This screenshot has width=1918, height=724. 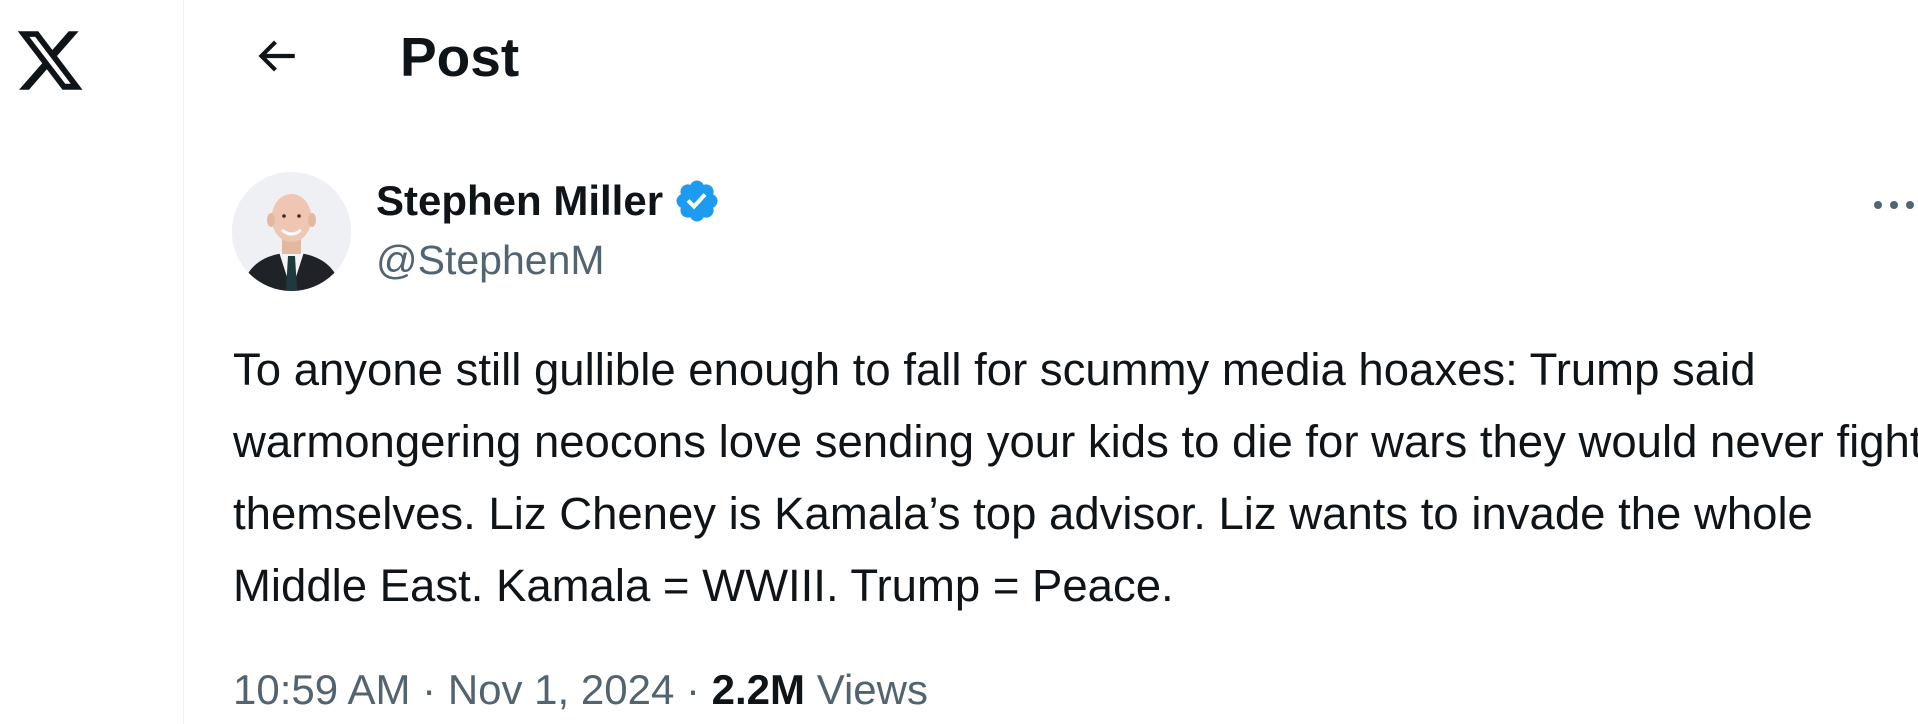 What do you see at coordinates (758, 689) in the screenshot?
I see `views-count: 2.2M` at bounding box center [758, 689].